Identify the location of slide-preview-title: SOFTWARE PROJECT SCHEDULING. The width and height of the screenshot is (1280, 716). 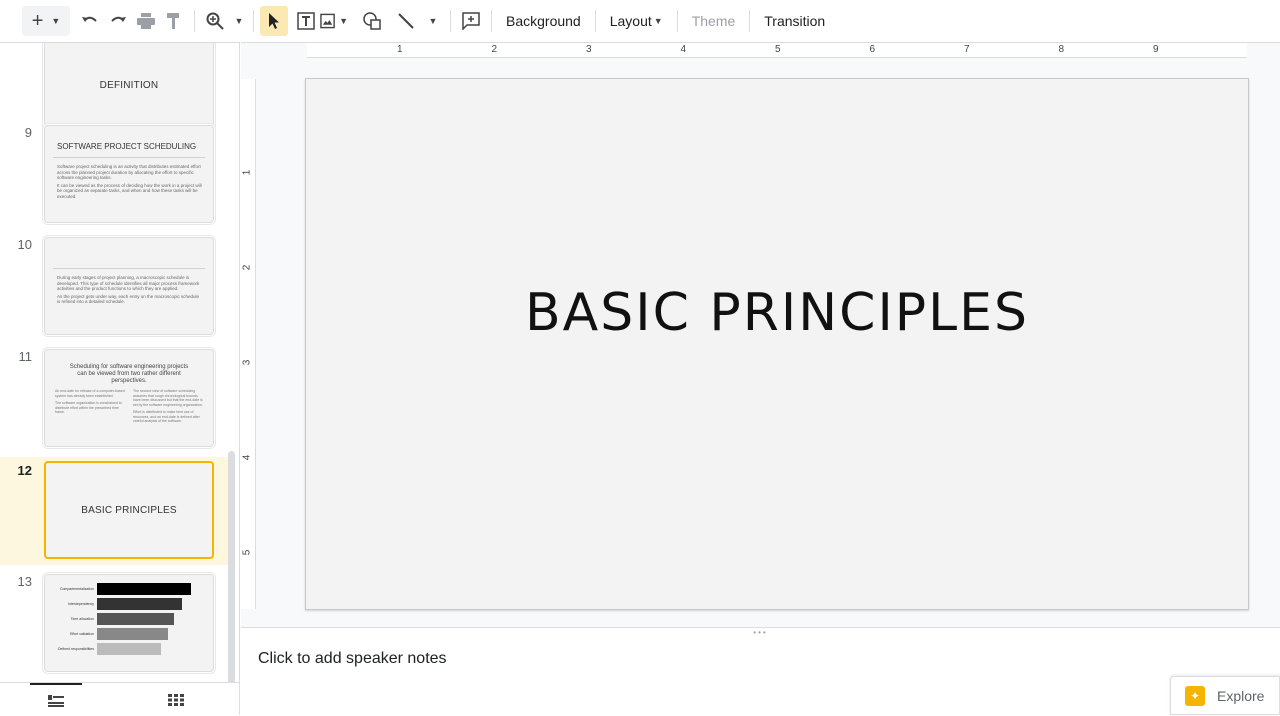
(127, 146).